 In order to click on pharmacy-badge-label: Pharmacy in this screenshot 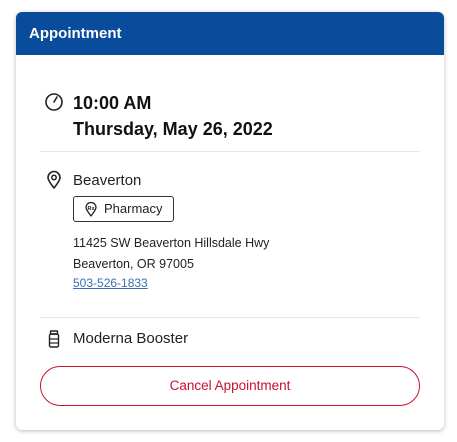, I will do `click(133, 208)`.